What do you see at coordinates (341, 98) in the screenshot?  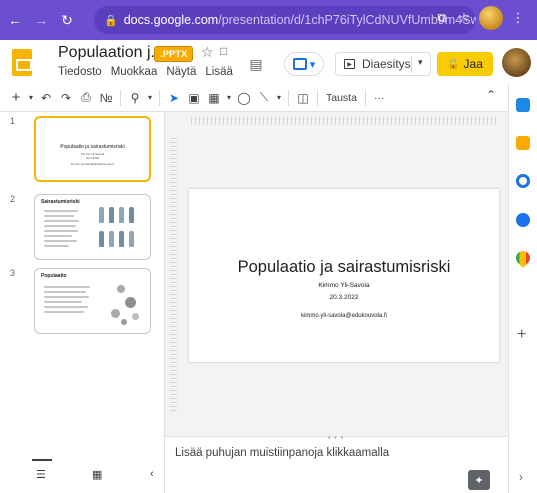 I see `background-button: Tausta` at bounding box center [341, 98].